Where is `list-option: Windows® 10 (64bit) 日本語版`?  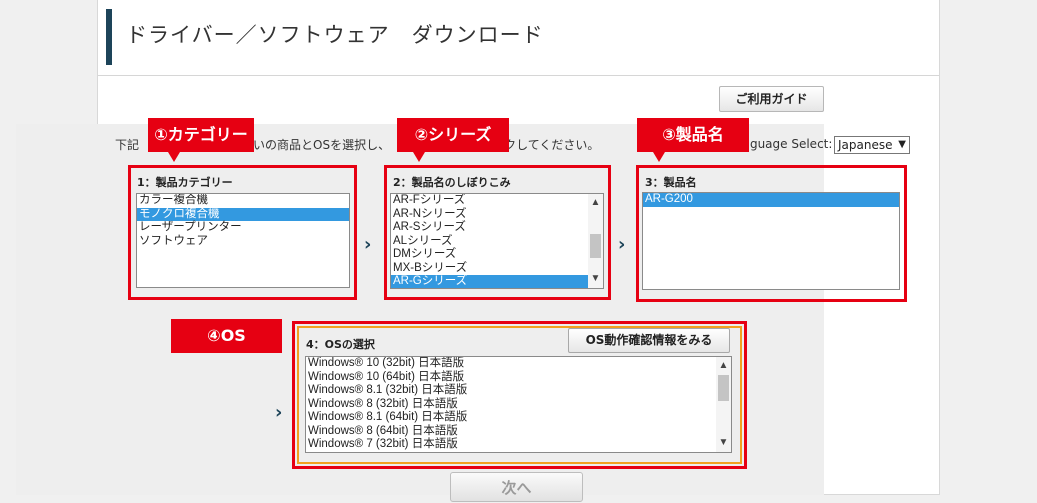
list-option: Windows® 10 (64bit) 日本語版 is located at coordinates (511, 378).